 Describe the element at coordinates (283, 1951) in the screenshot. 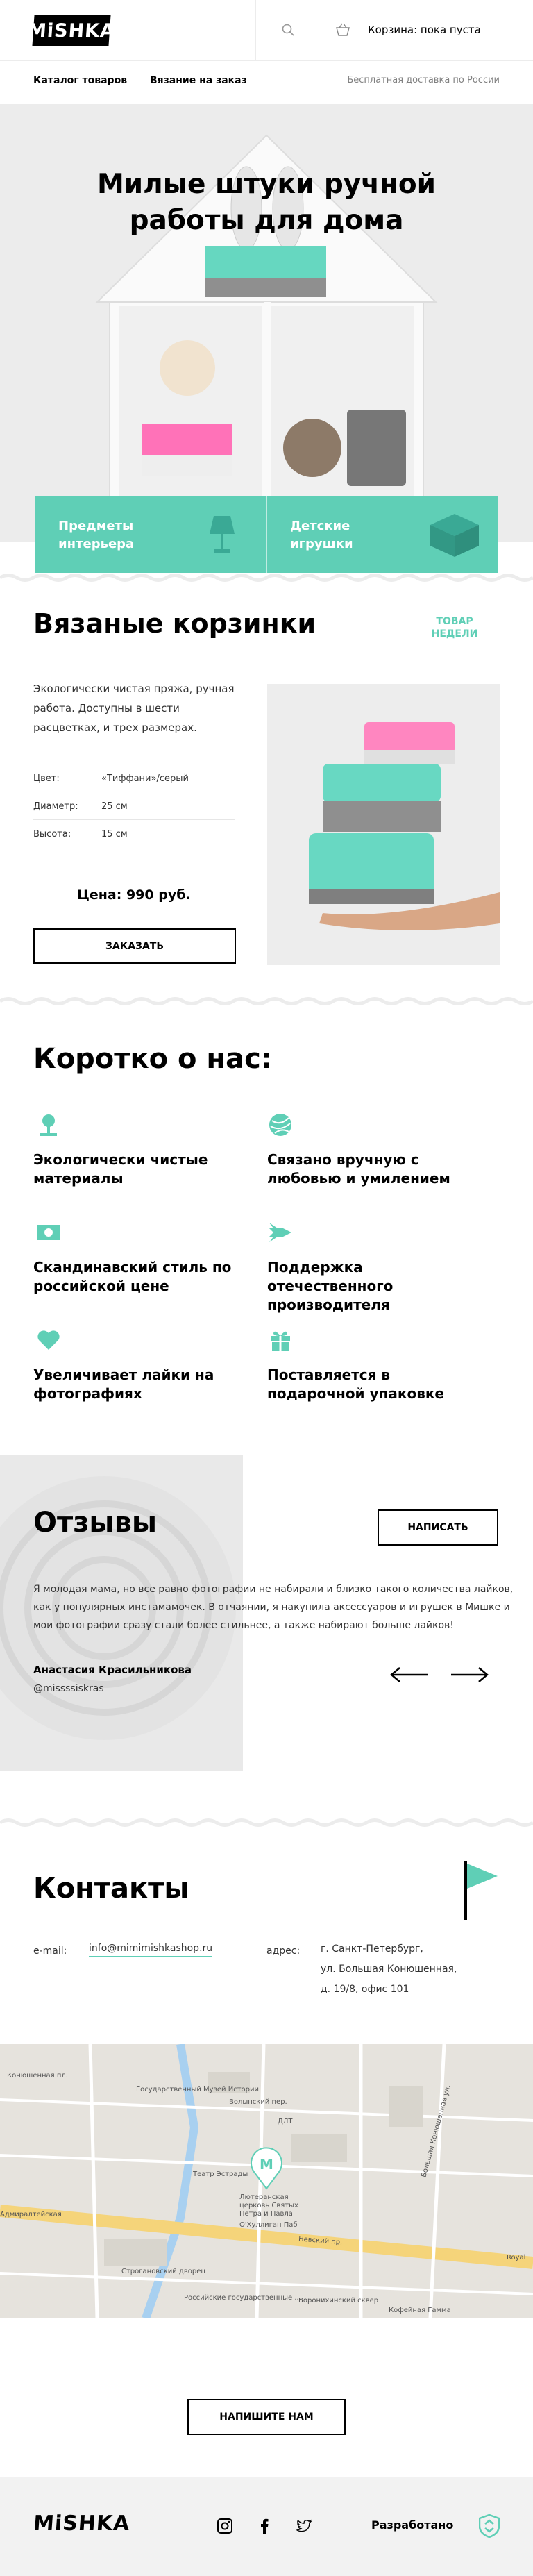

I see `address-label: адрес:` at that location.